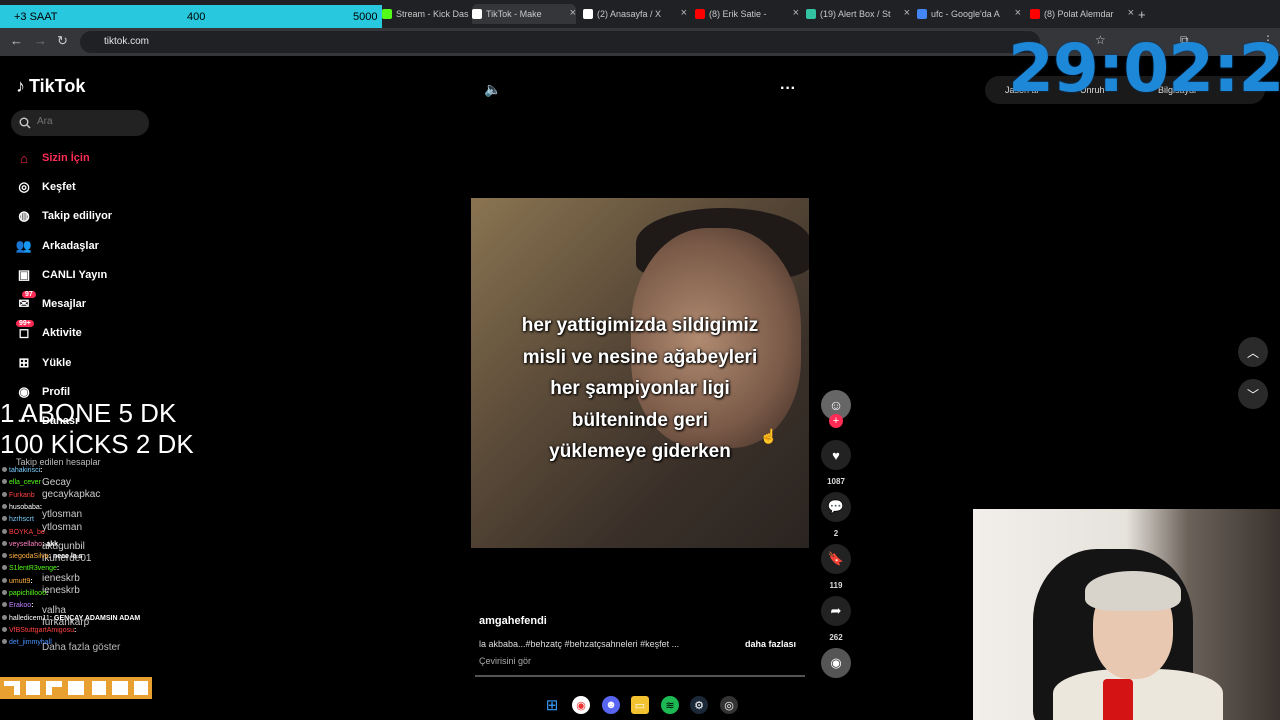 This screenshot has height=720, width=1280. What do you see at coordinates (769, 436) in the screenshot?
I see `mouse-cursor-icon: ☝` at bounding box center [769, 436].